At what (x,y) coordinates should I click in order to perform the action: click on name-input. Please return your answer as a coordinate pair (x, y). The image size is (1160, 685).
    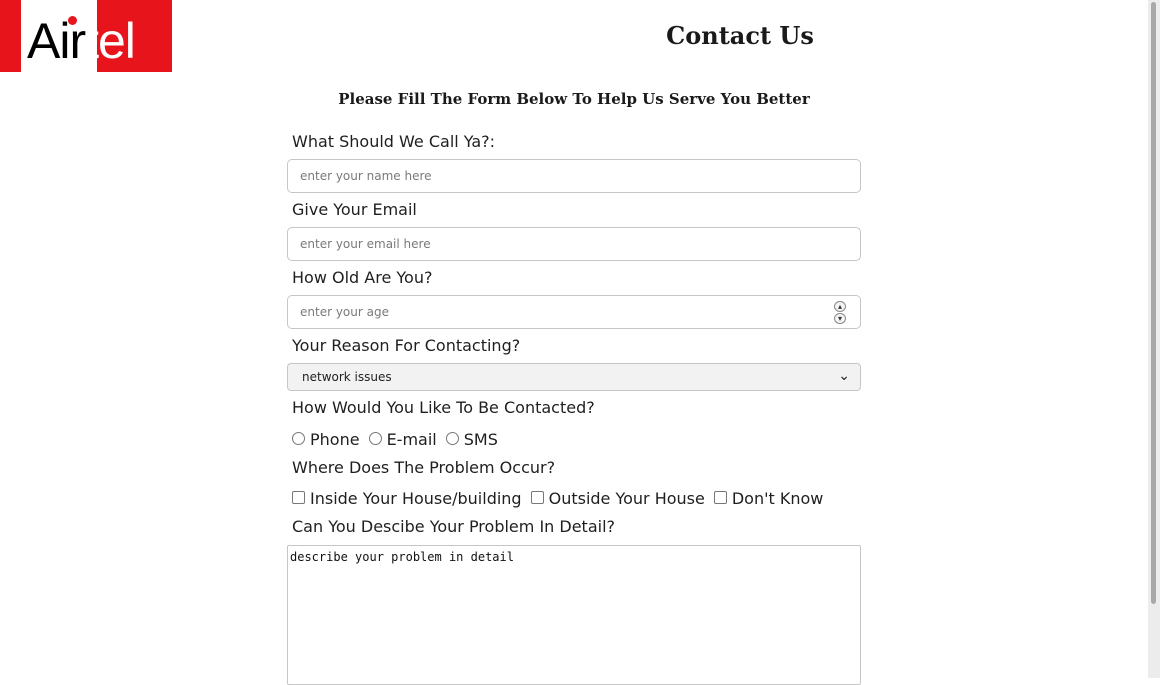
    Looking at the image, I should click on (574, 176).